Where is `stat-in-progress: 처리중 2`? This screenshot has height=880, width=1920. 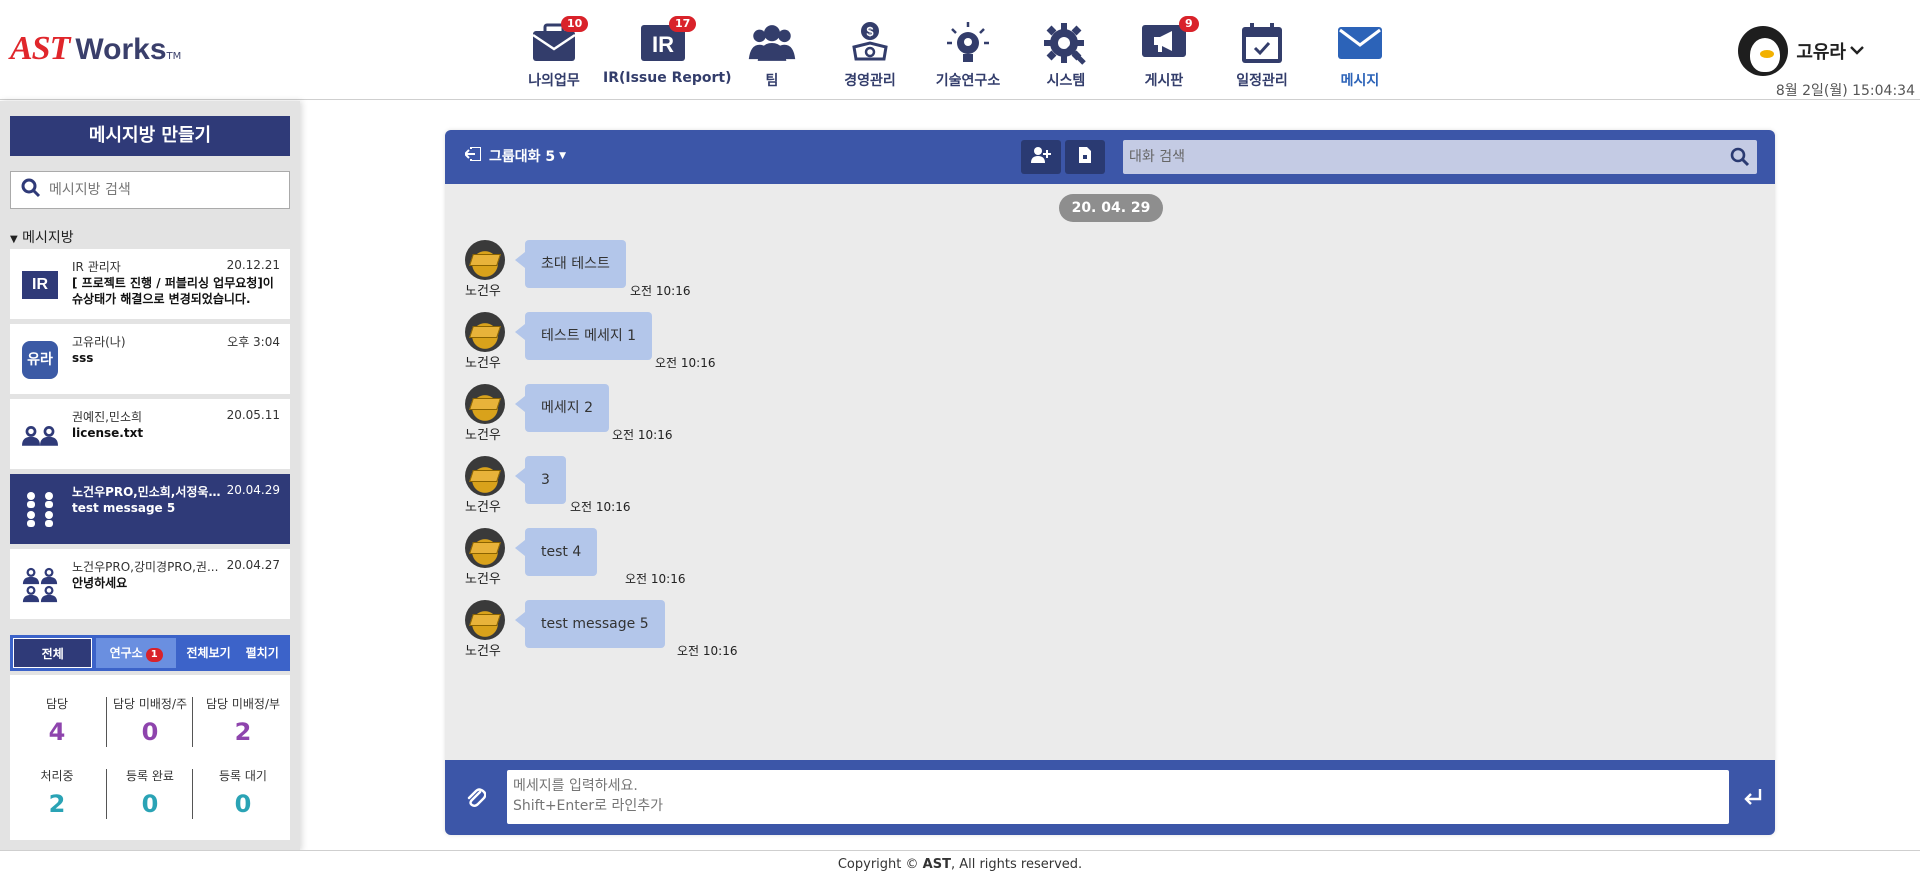
stat-in-progress: 처리중 2 is located at coordinates (57, 792).